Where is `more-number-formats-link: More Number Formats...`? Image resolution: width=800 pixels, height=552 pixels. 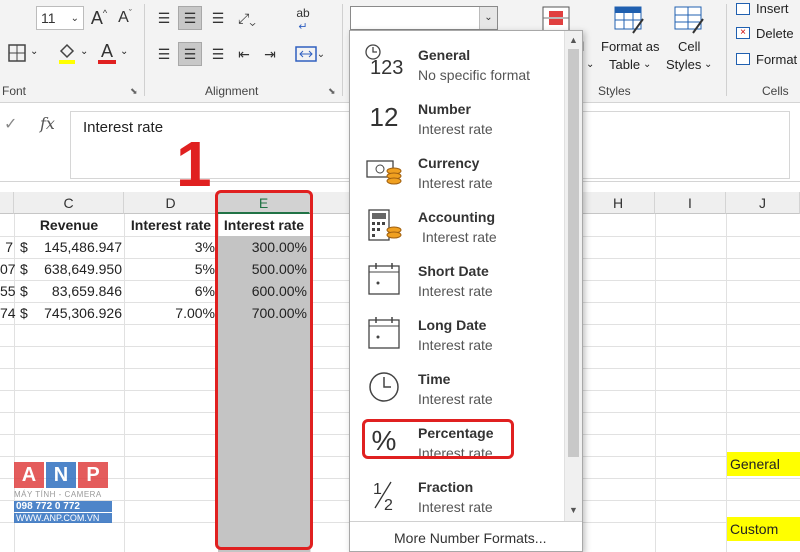 more-number-formats-link: More Number Formats... is located at coordinates (470, 538).